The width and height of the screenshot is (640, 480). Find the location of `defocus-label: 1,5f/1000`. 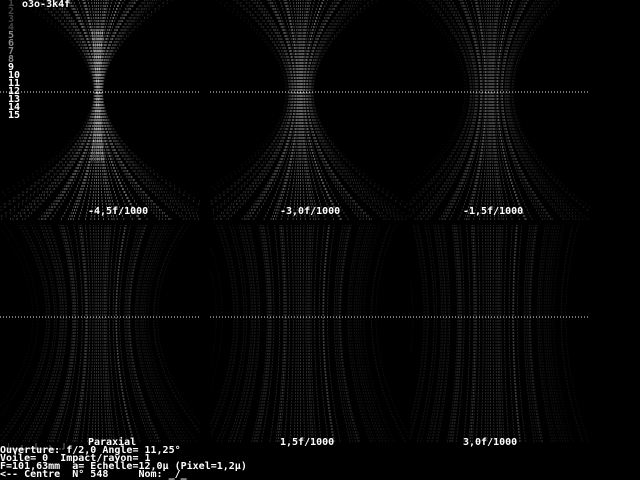

defocus-label: 1,5f/1000 is located at coordinates (307, 442).